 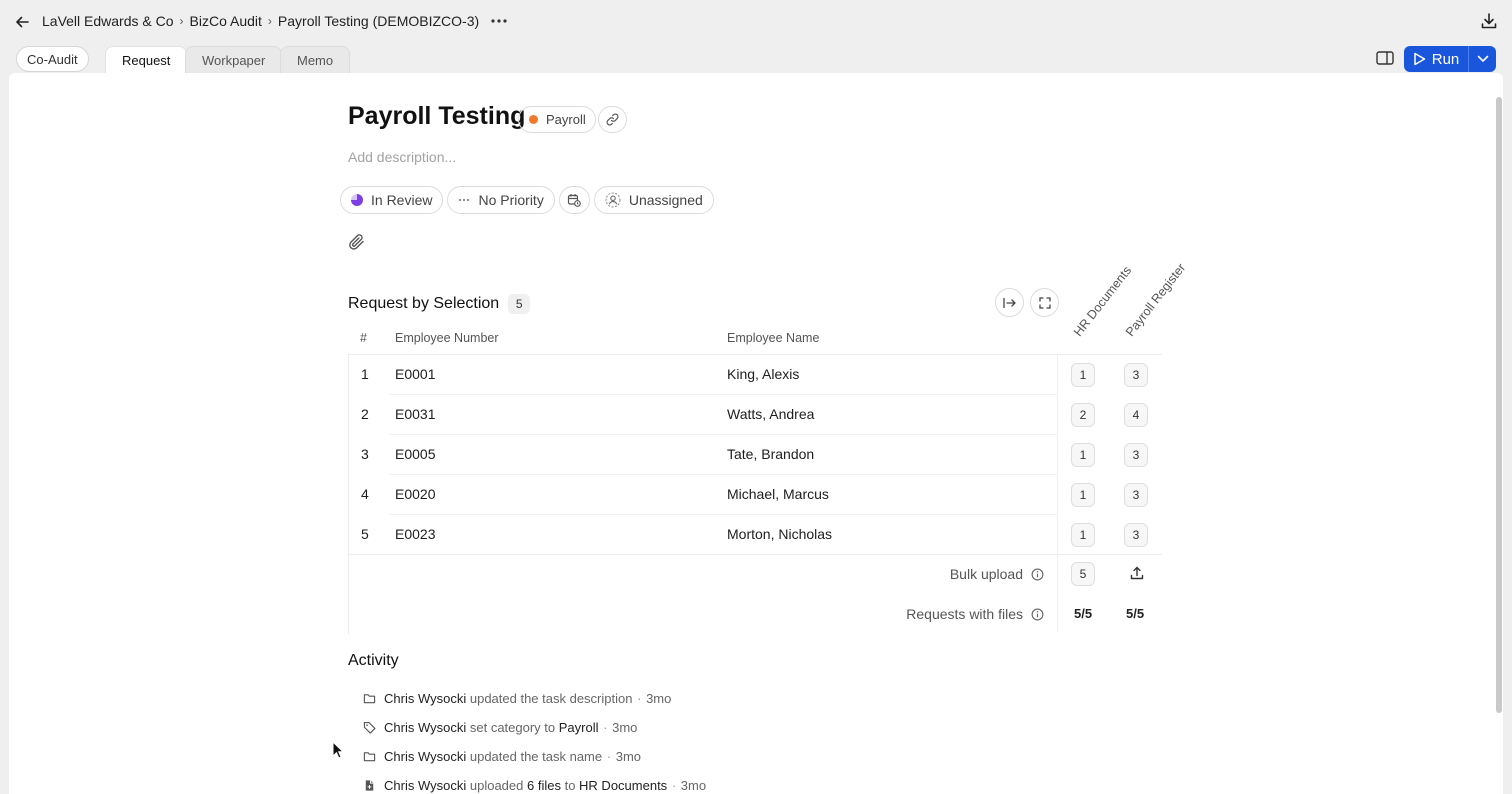 What do you see at coordinates (146, 60) in the screenshot?
I see `tab-request: Request` at bounding box center [146, 60].